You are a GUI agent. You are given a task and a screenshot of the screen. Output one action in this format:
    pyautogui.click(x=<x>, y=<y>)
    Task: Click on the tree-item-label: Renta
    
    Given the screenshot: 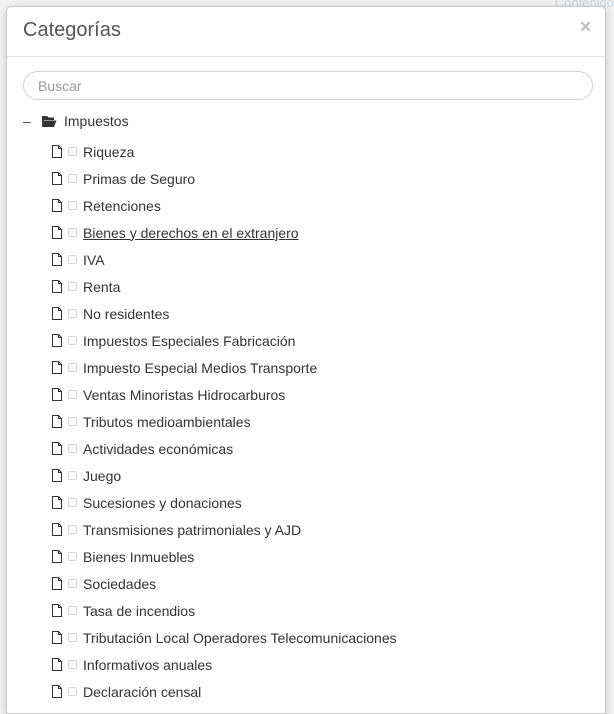 What is the action you would take?
    pyautogui.click(x=101, y=287)
    